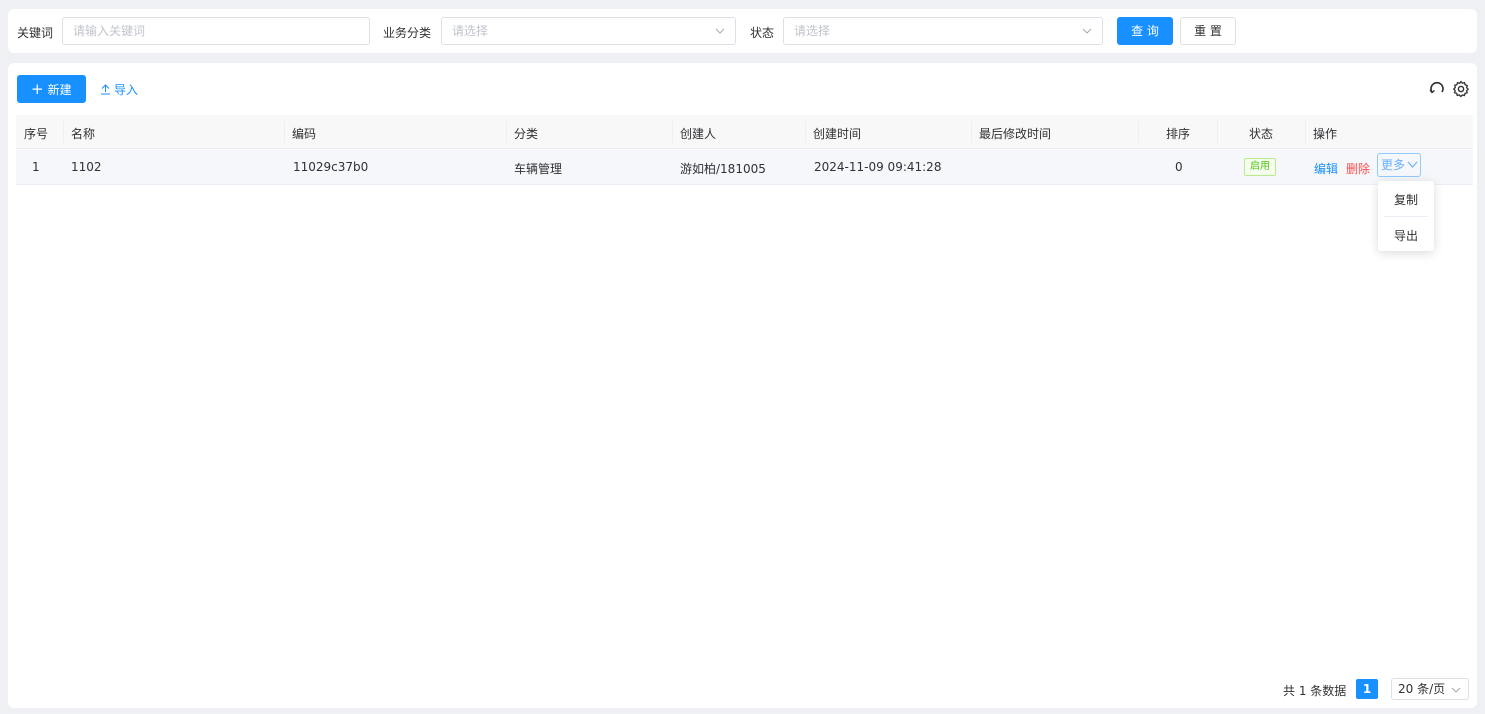  I want to click on delete-link: 删除, so click(1358, 168).